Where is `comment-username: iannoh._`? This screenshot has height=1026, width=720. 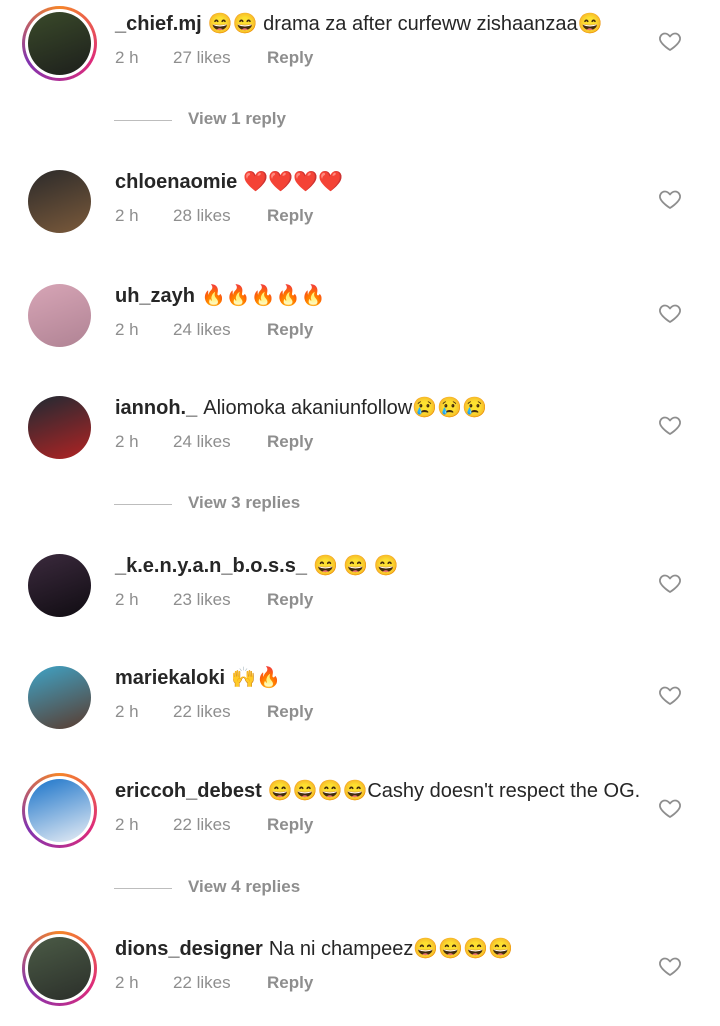
comment-username: iannoh._ is located at coordinates (156, 408).